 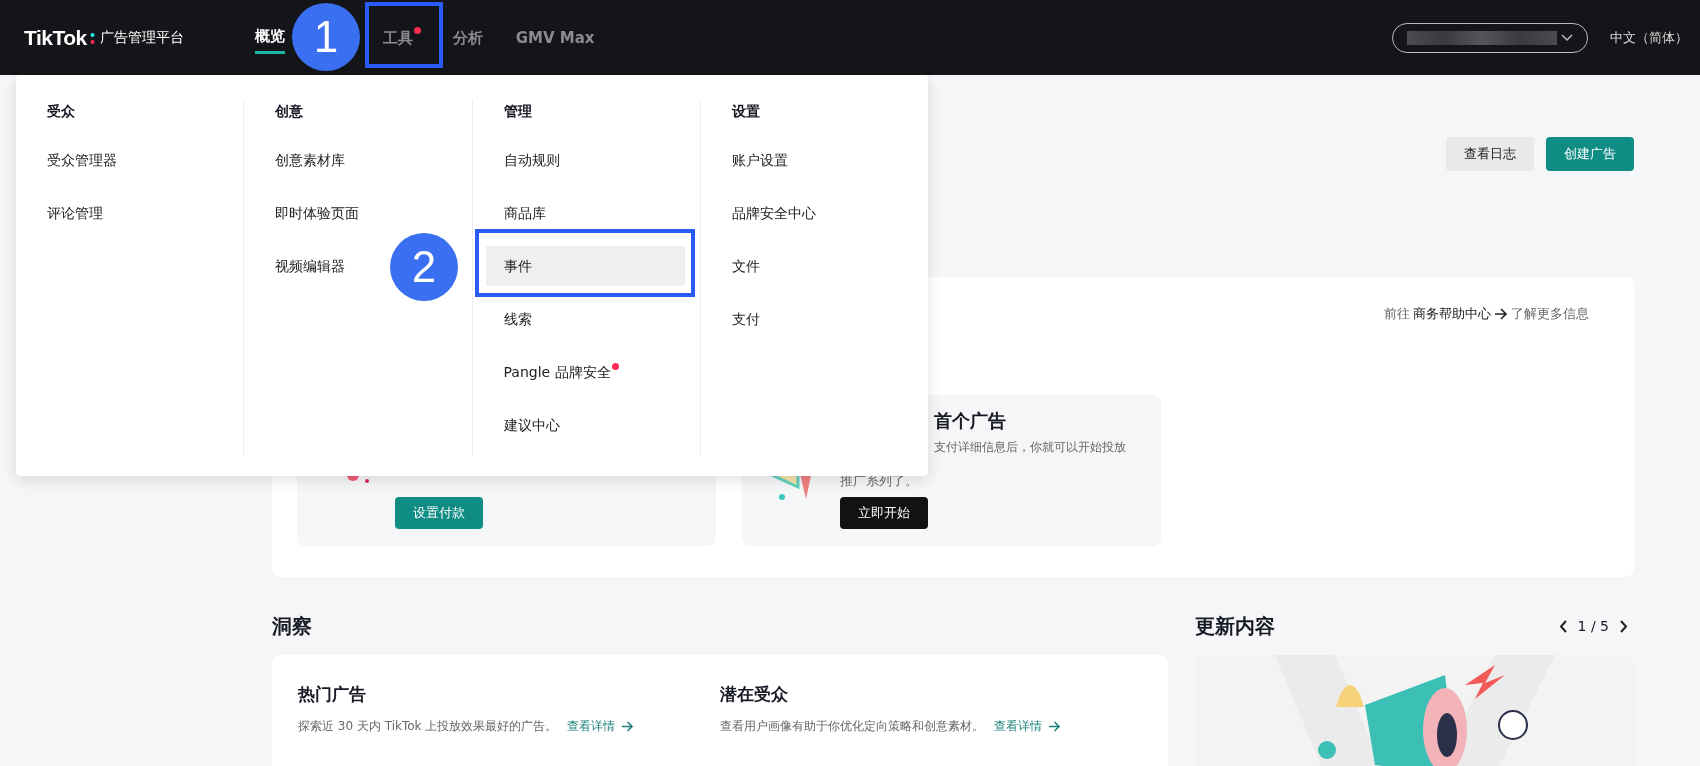 What do you see at coordinates (467, 37) in the screenshot?
I see `nav-tab: 分析` at bounding box center [467, 37].